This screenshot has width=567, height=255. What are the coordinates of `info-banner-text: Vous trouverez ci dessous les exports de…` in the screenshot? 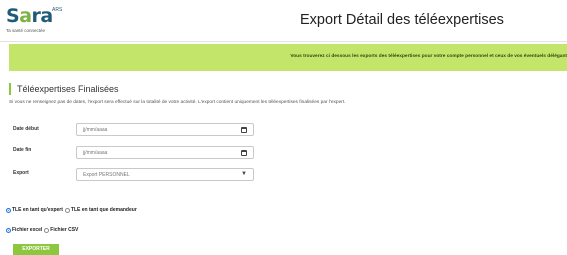 It's located at (428, 56).